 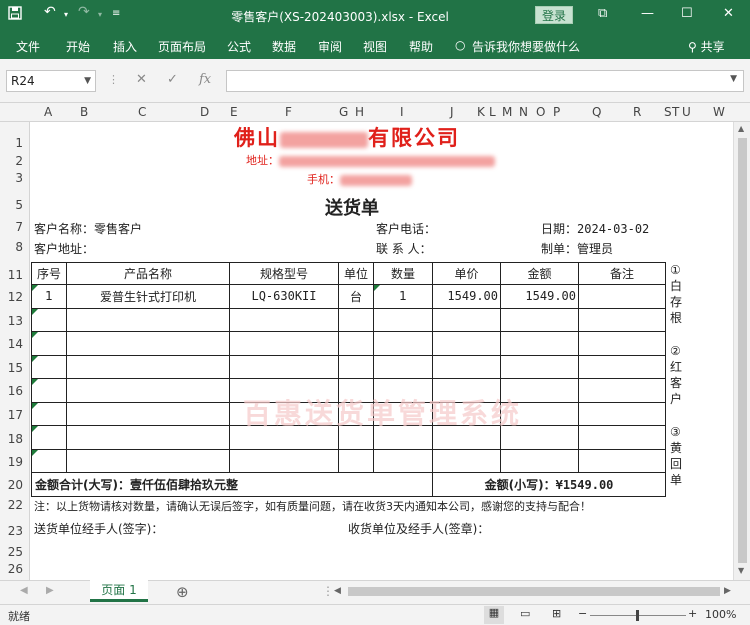 I want to click on customer-name-value: 零售客户, so click(x=118, y=229).